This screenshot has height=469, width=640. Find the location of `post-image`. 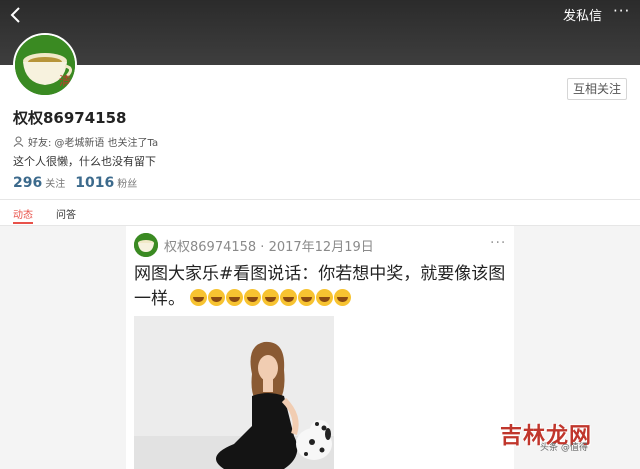

post-image is located at coordinates (234, 392).